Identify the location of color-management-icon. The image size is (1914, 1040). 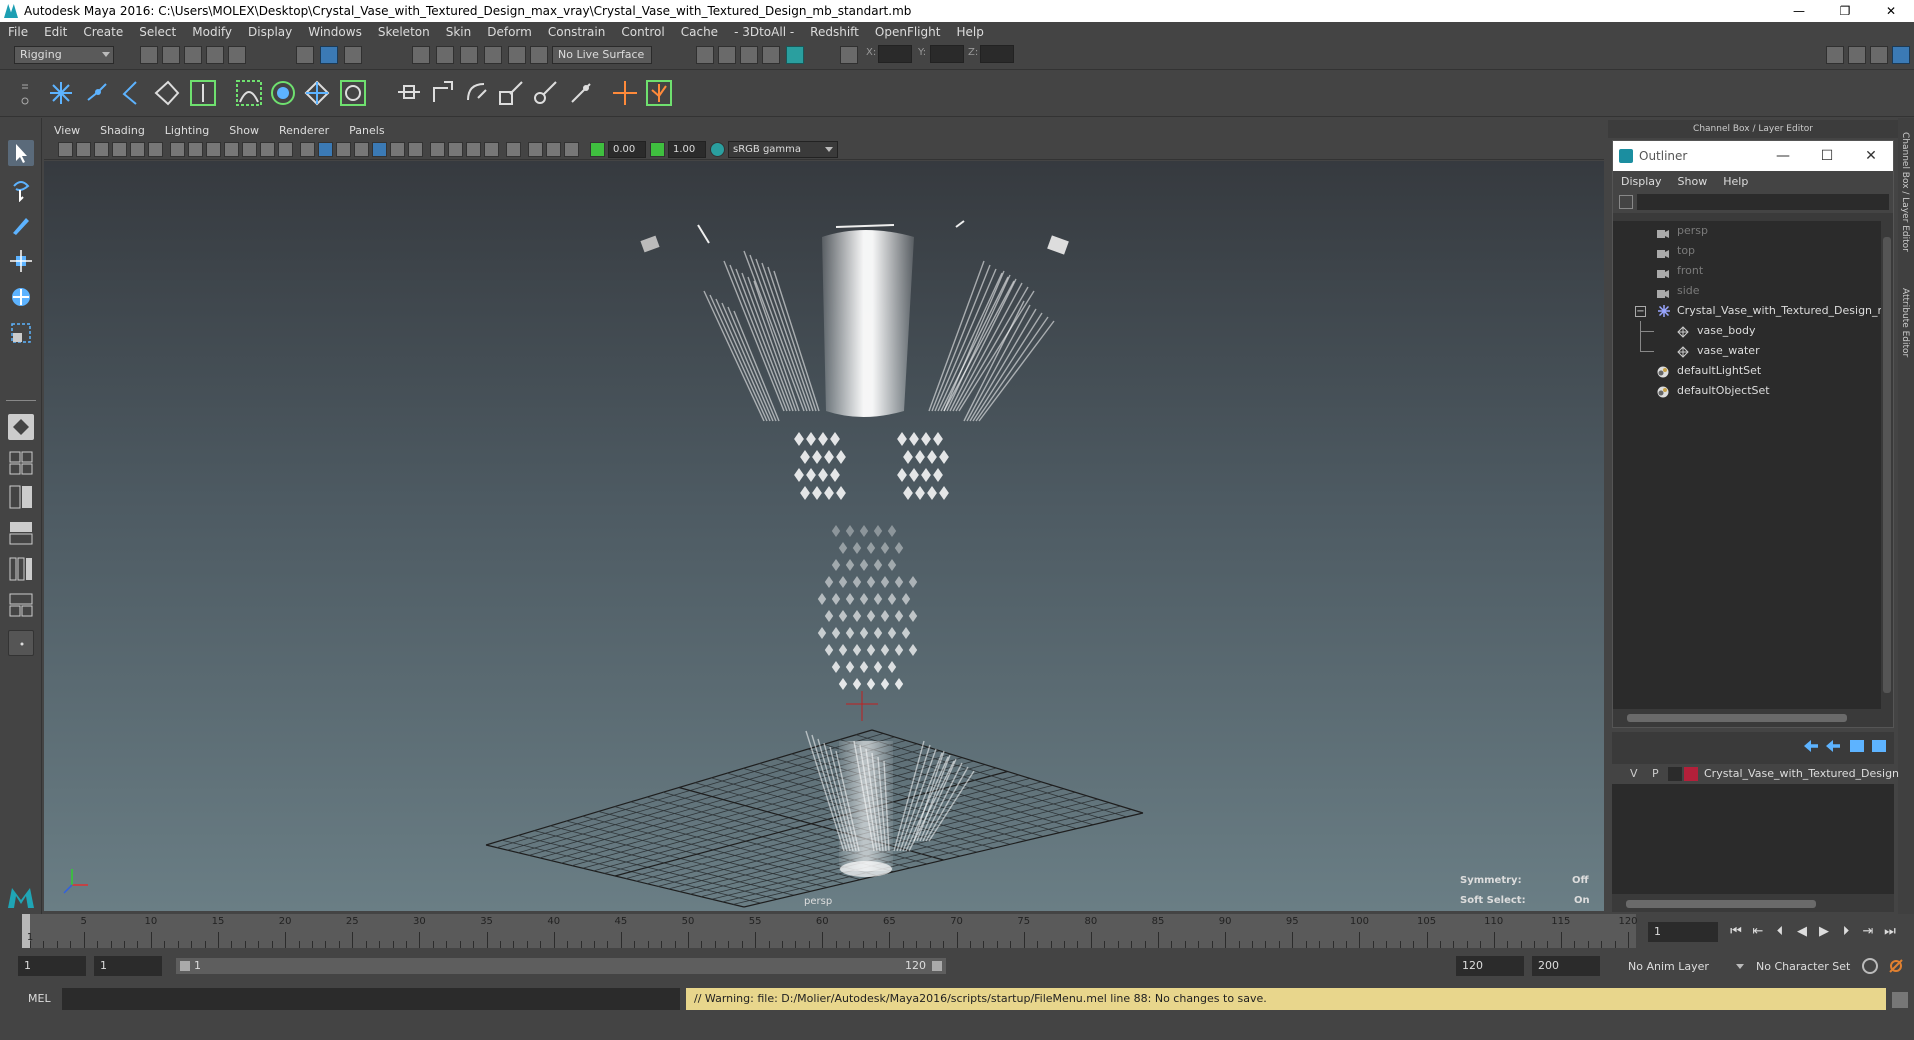
(717, 149).